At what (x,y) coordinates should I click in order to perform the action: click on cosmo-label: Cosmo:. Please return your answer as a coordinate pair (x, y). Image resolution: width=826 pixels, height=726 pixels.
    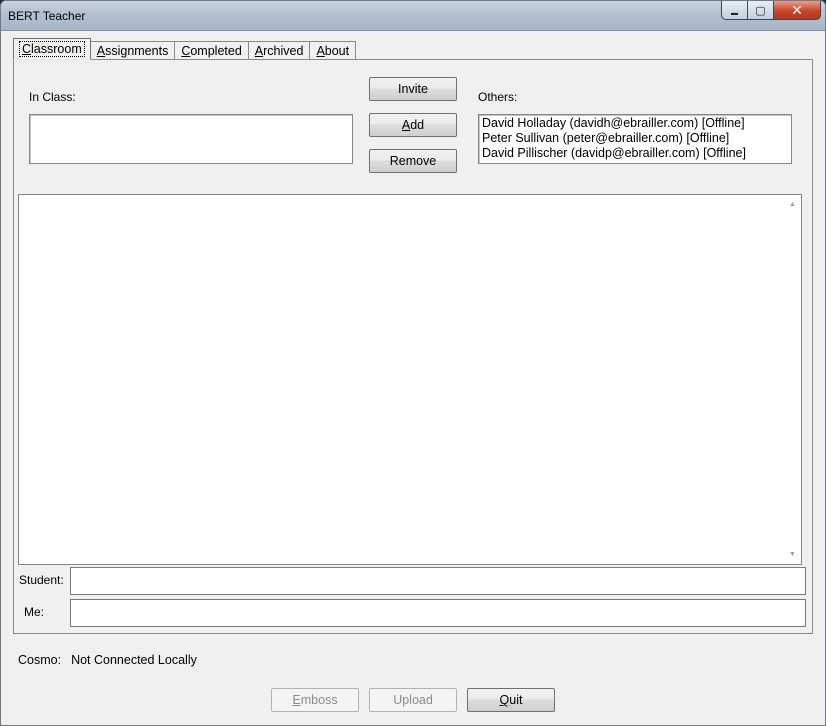
    Looking at the image, I should click on (40, 660).